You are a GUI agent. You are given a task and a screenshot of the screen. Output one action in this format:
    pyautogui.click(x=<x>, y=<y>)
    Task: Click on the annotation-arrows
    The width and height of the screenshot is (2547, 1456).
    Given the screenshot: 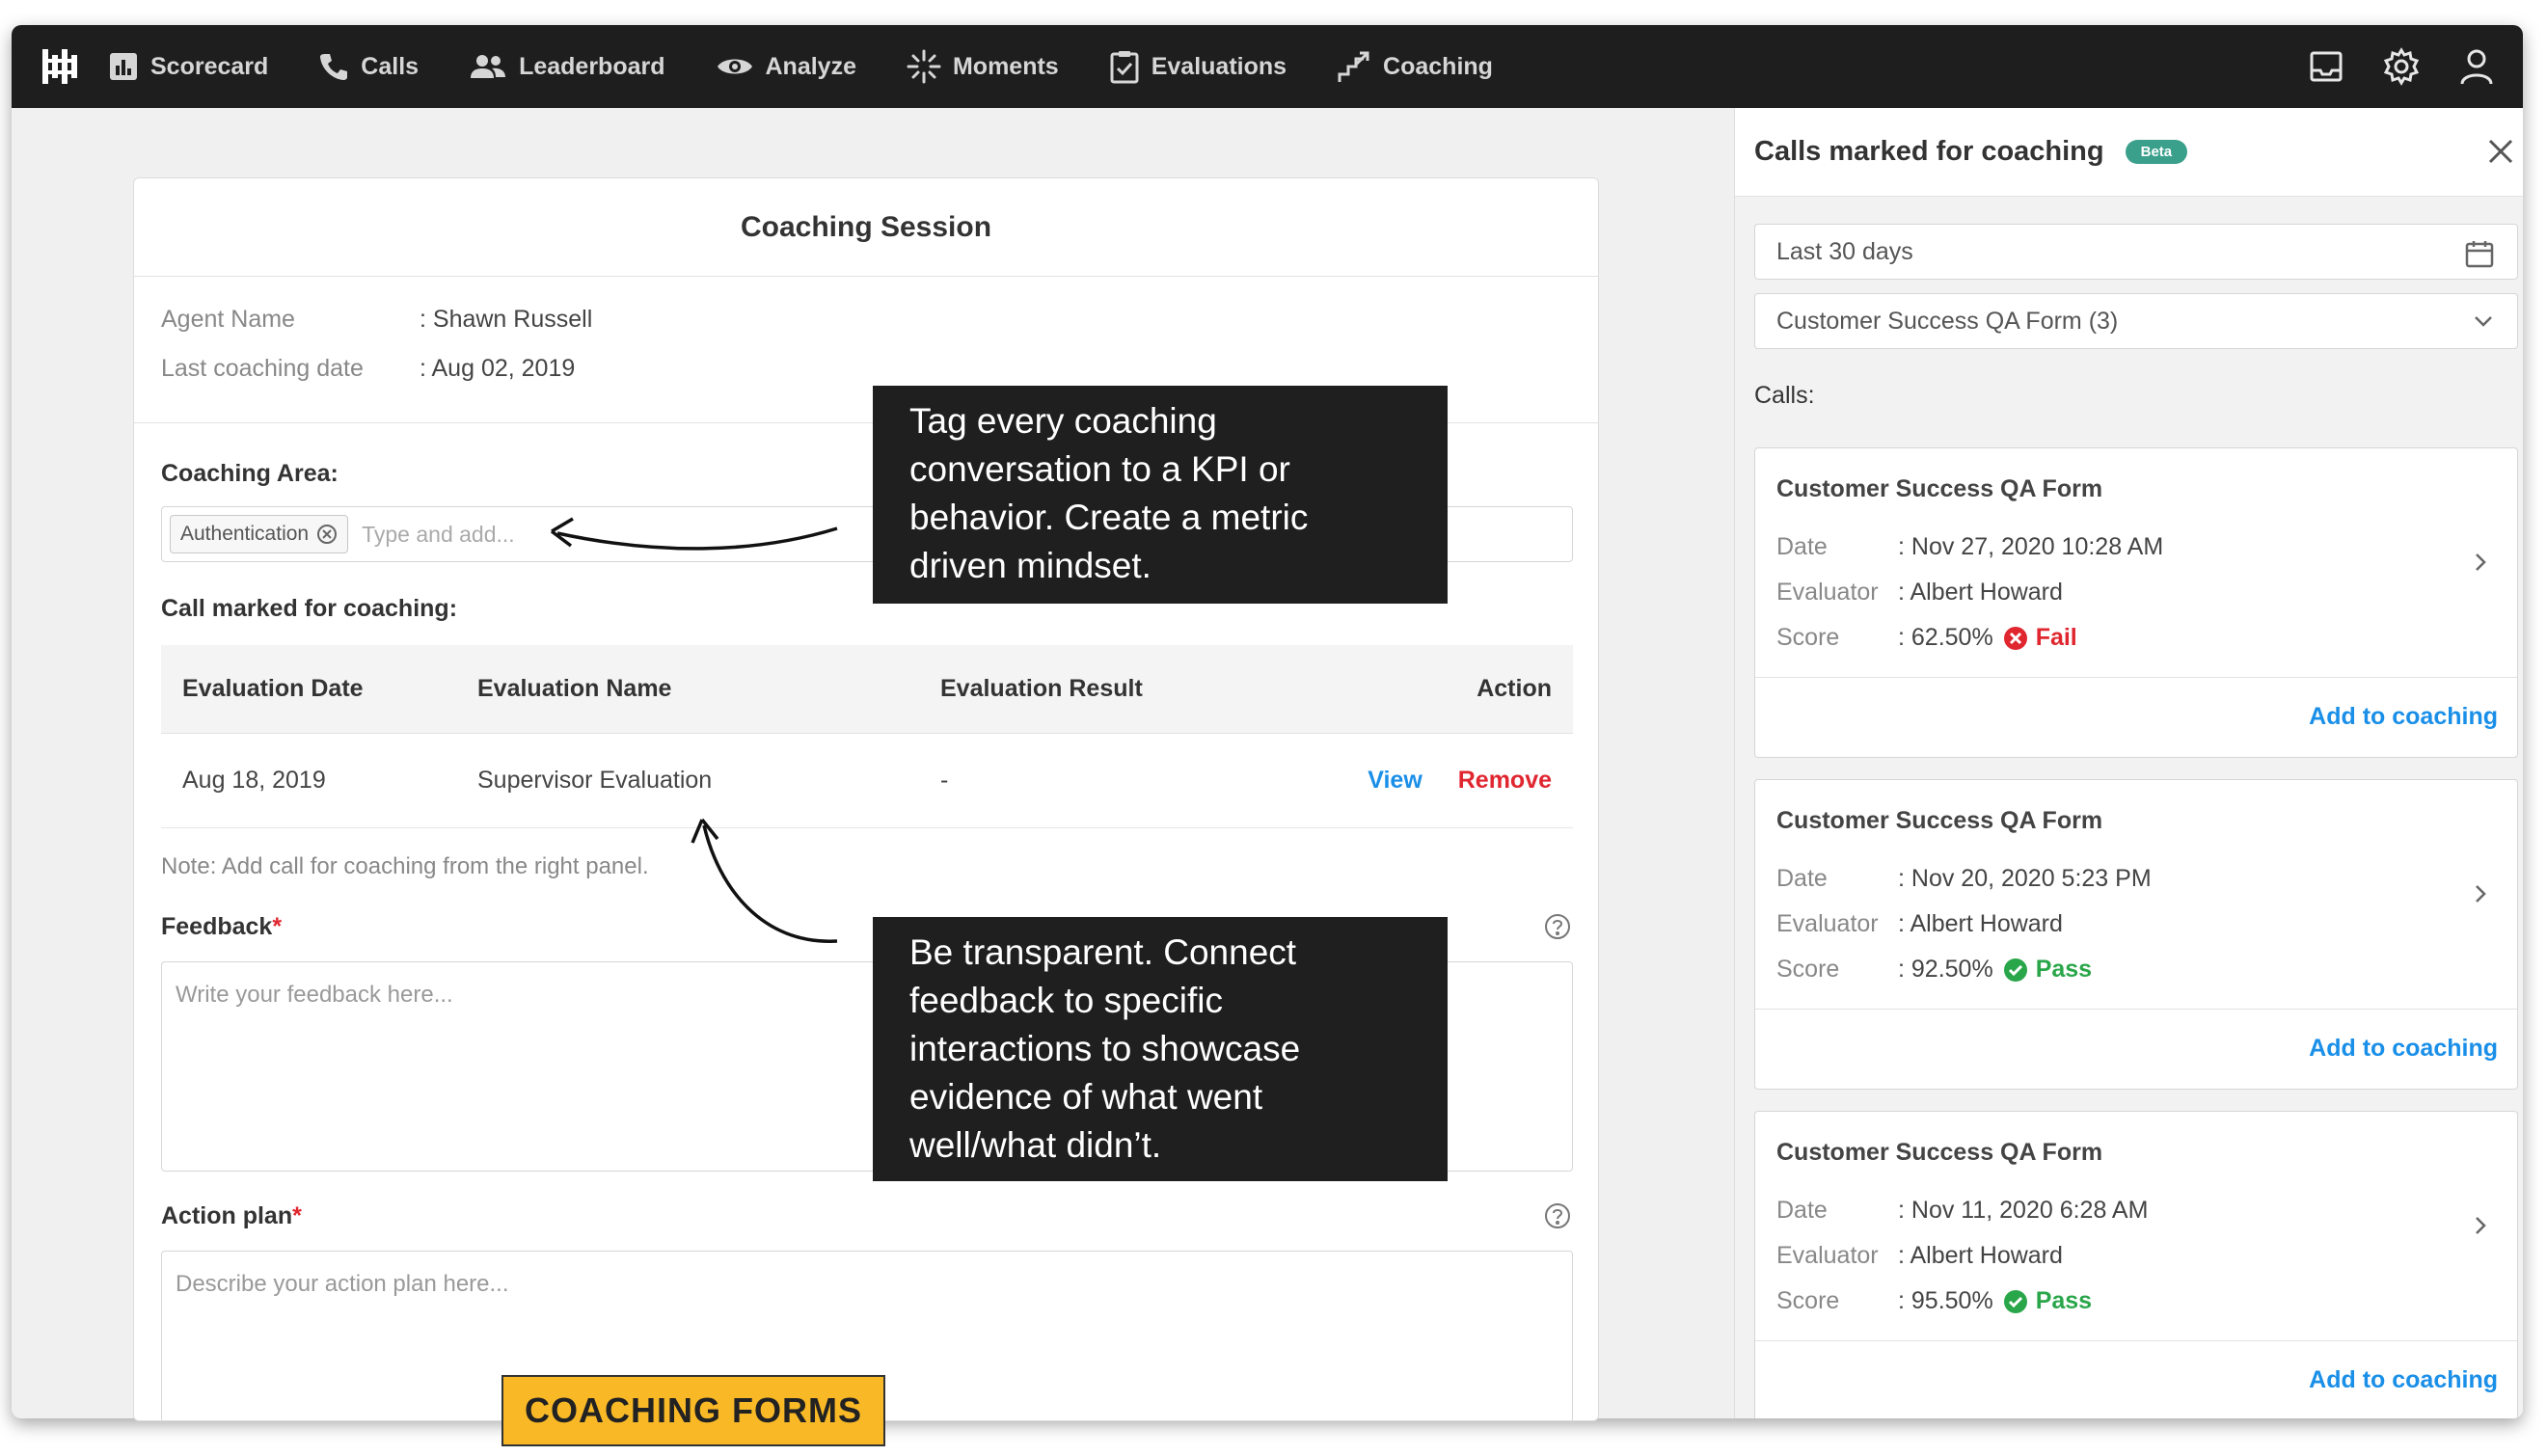 What is the action you would take?
    pyautogui.click(x=694, y=730)
    